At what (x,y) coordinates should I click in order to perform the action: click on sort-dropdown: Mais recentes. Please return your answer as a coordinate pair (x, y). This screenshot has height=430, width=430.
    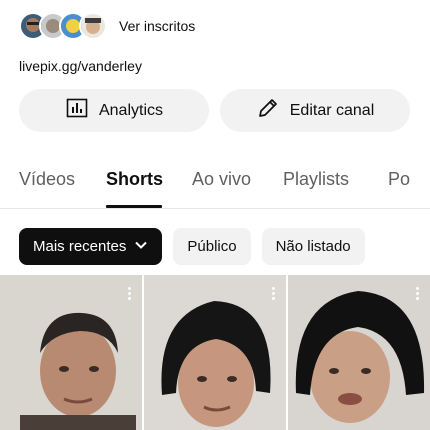
    Looking at the image, I should click on (91, 246).